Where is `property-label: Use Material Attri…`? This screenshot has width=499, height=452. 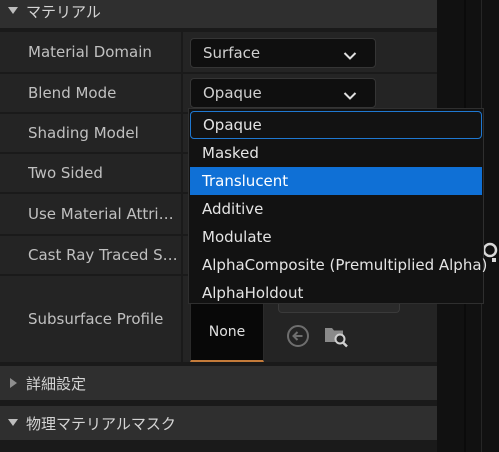 property-label: Use Material Attri… is located at coordinates (101, 214).